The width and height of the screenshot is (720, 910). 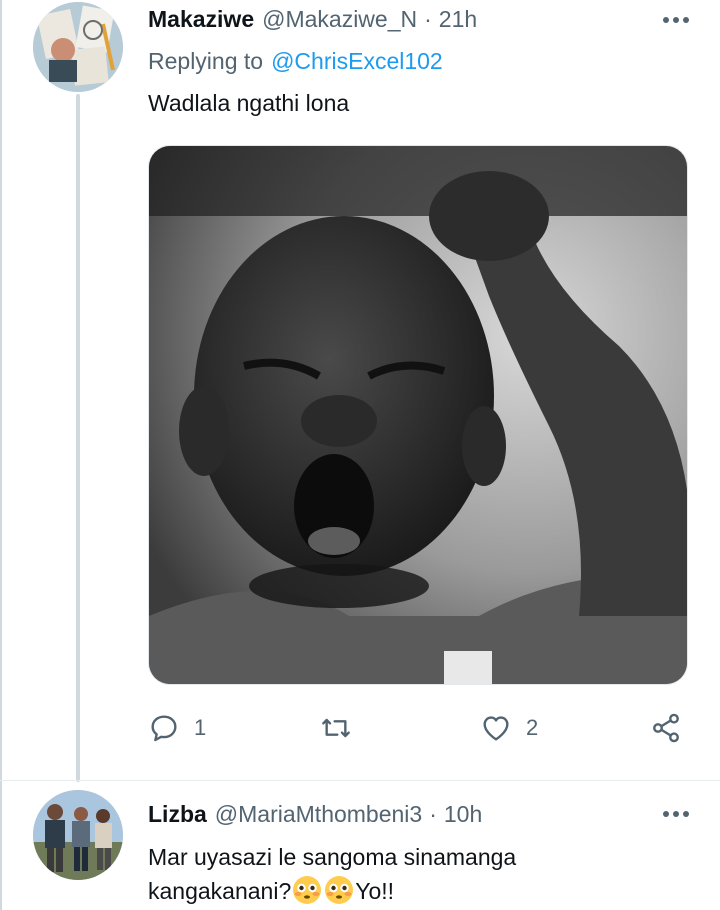 What do you see at coordinates (339, 19) in the screenshot?
I see `user-handle: @Makaziwe_N` at bounding box center [339, 19].